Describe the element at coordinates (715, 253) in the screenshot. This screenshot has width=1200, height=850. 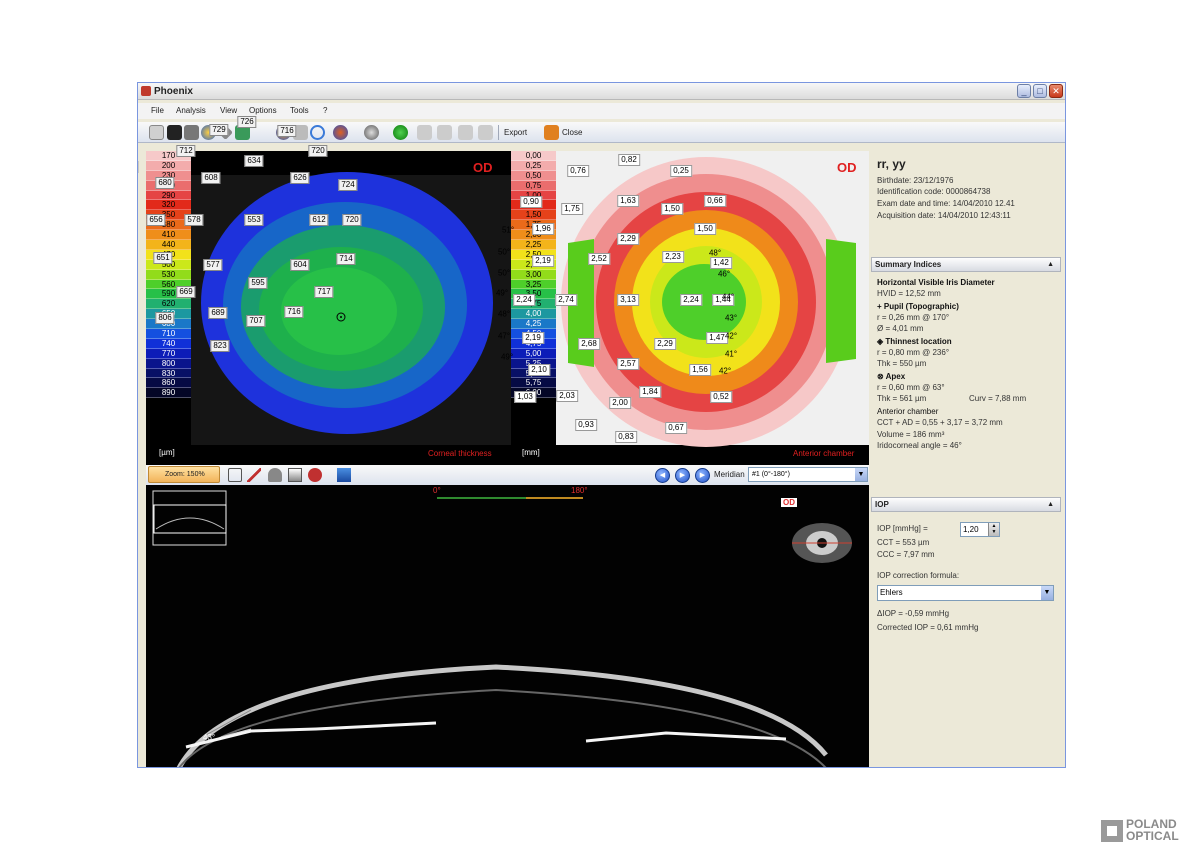
I see `angle-value-label: 48°` at that location.